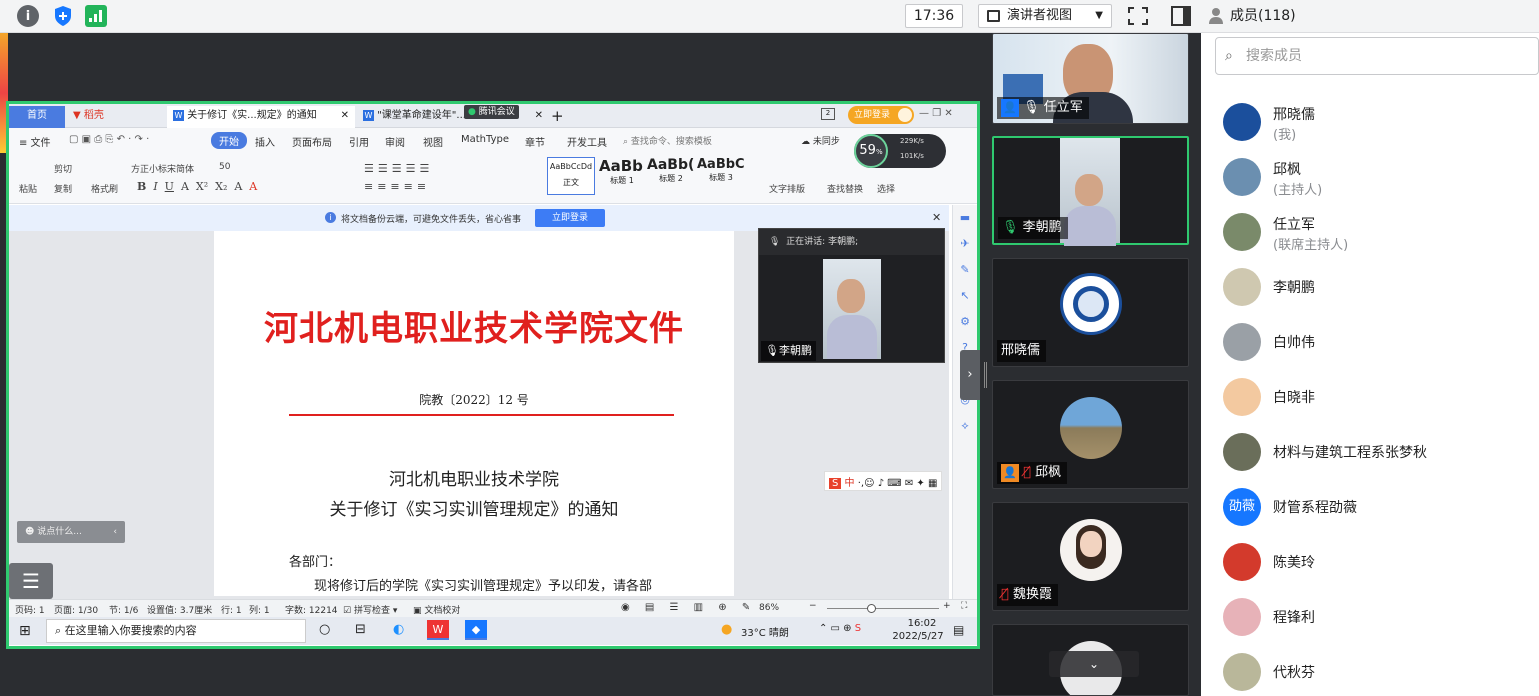 This screenshot has height=696, width=1539. What do you see at coordinates (359, 141) in the screenshot?
I see `menu-references: 引用` at bounding box center [359, 141].